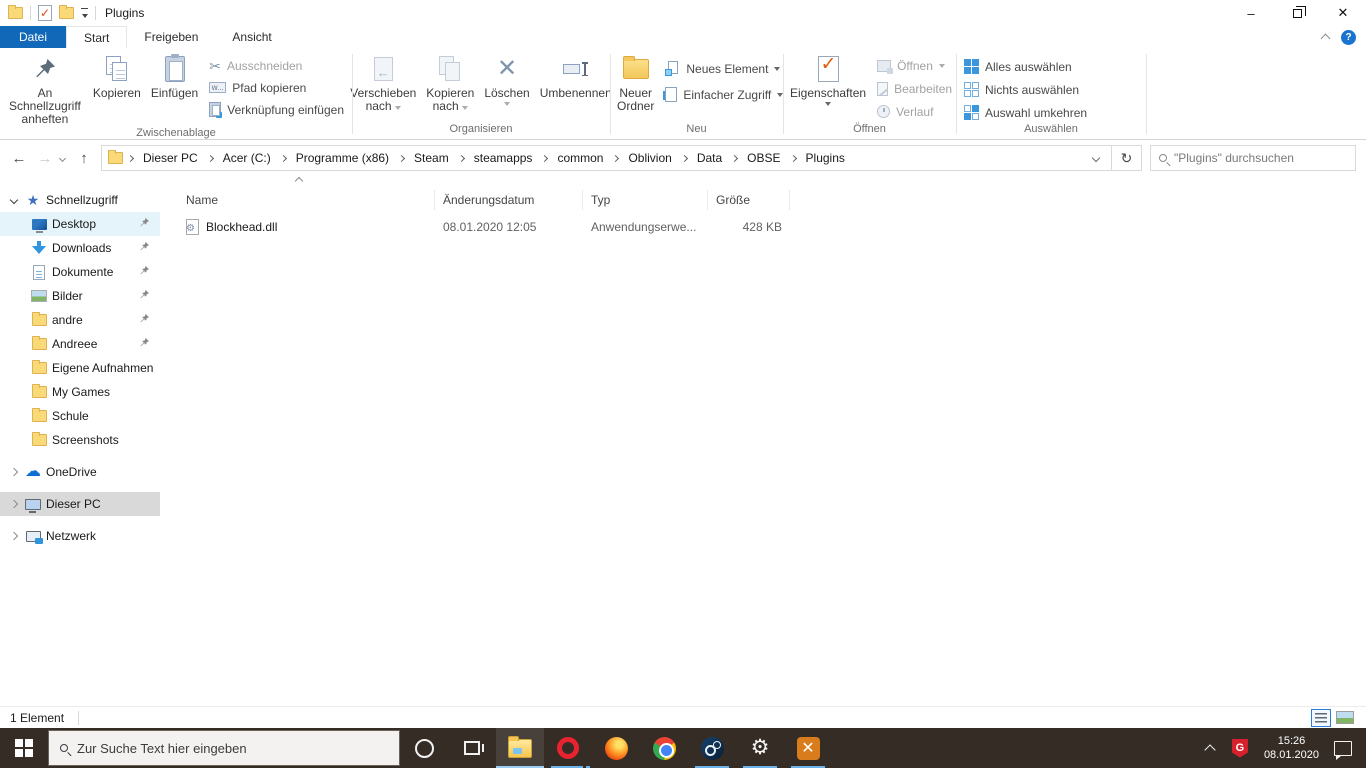 The height and width of the screenshot is (768, 1366). Describe the element at coordinates (306, 200) in the screenshot. I see `column-header-name: Name` at that location.